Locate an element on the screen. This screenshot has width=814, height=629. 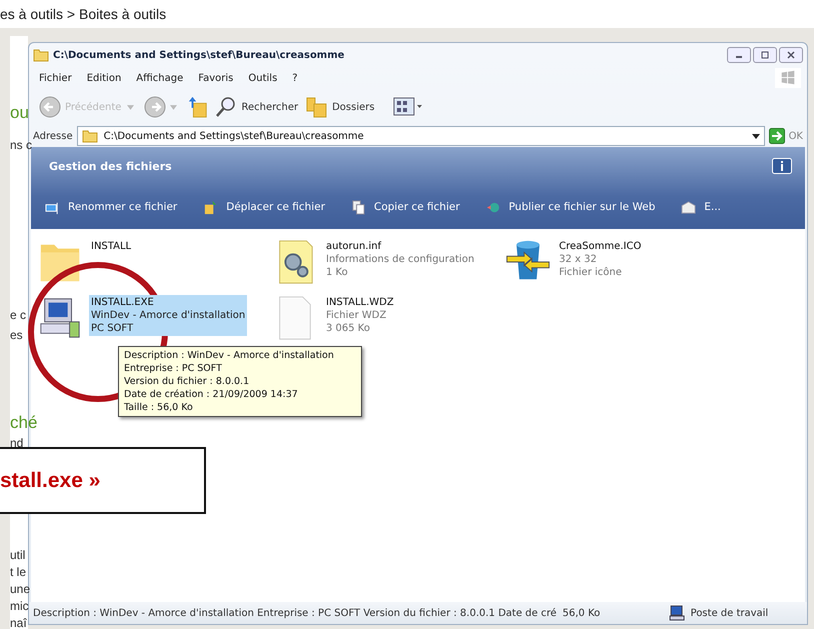
move-folder-icon is located at coordinates (210, 207).